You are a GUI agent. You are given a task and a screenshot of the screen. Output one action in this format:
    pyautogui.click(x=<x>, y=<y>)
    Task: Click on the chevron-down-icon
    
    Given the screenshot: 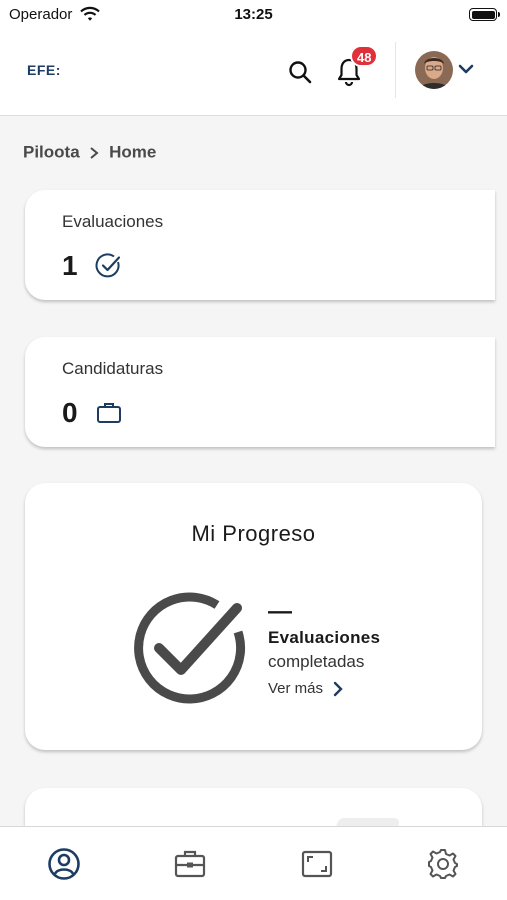 What is the action you would take?
    pyautogui.click(x=466, y=69)
    